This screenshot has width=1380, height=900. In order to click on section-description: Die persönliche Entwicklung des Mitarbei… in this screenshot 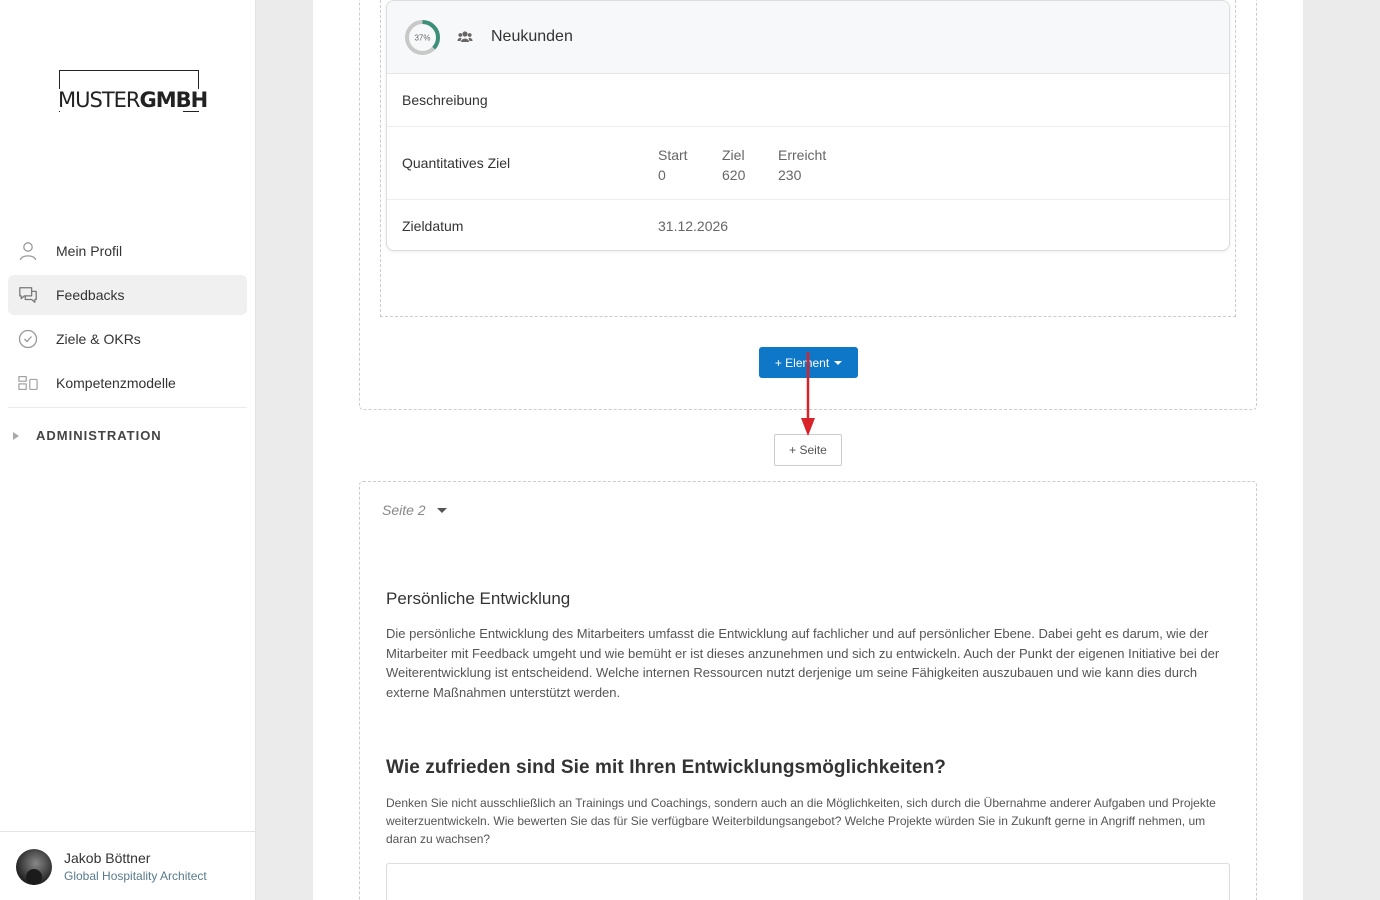, I will do `click(803, 663)`.